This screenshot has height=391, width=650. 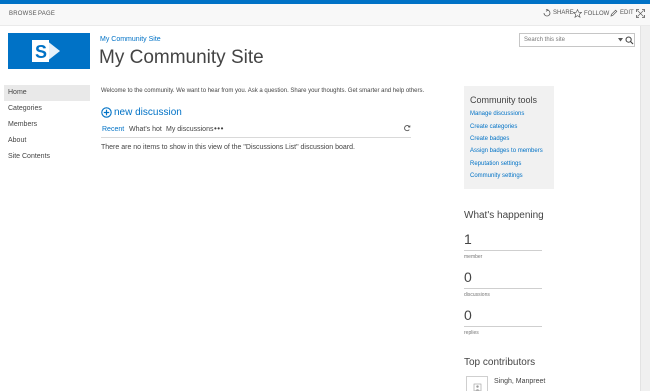 I want to click on nav-item-site-contents: Site Contents, so click(x=47, y=157).